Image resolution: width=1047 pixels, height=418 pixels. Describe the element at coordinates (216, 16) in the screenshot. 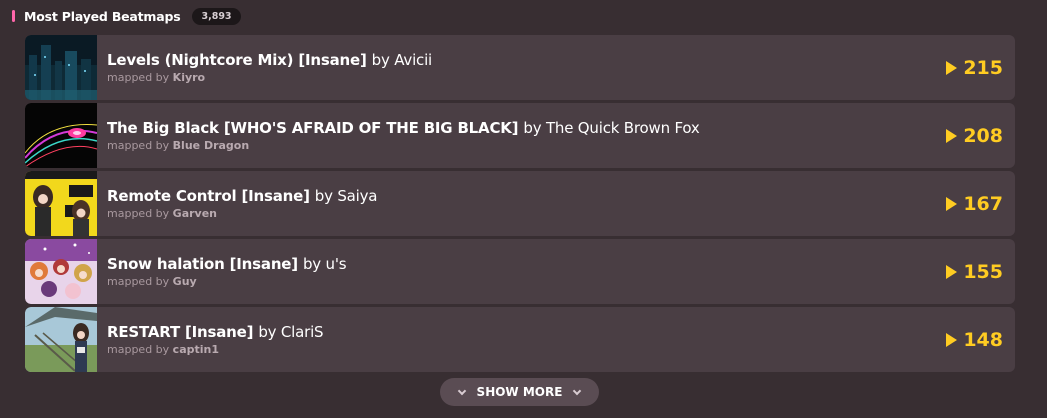

I see `count-badge: 3,893` at that location.